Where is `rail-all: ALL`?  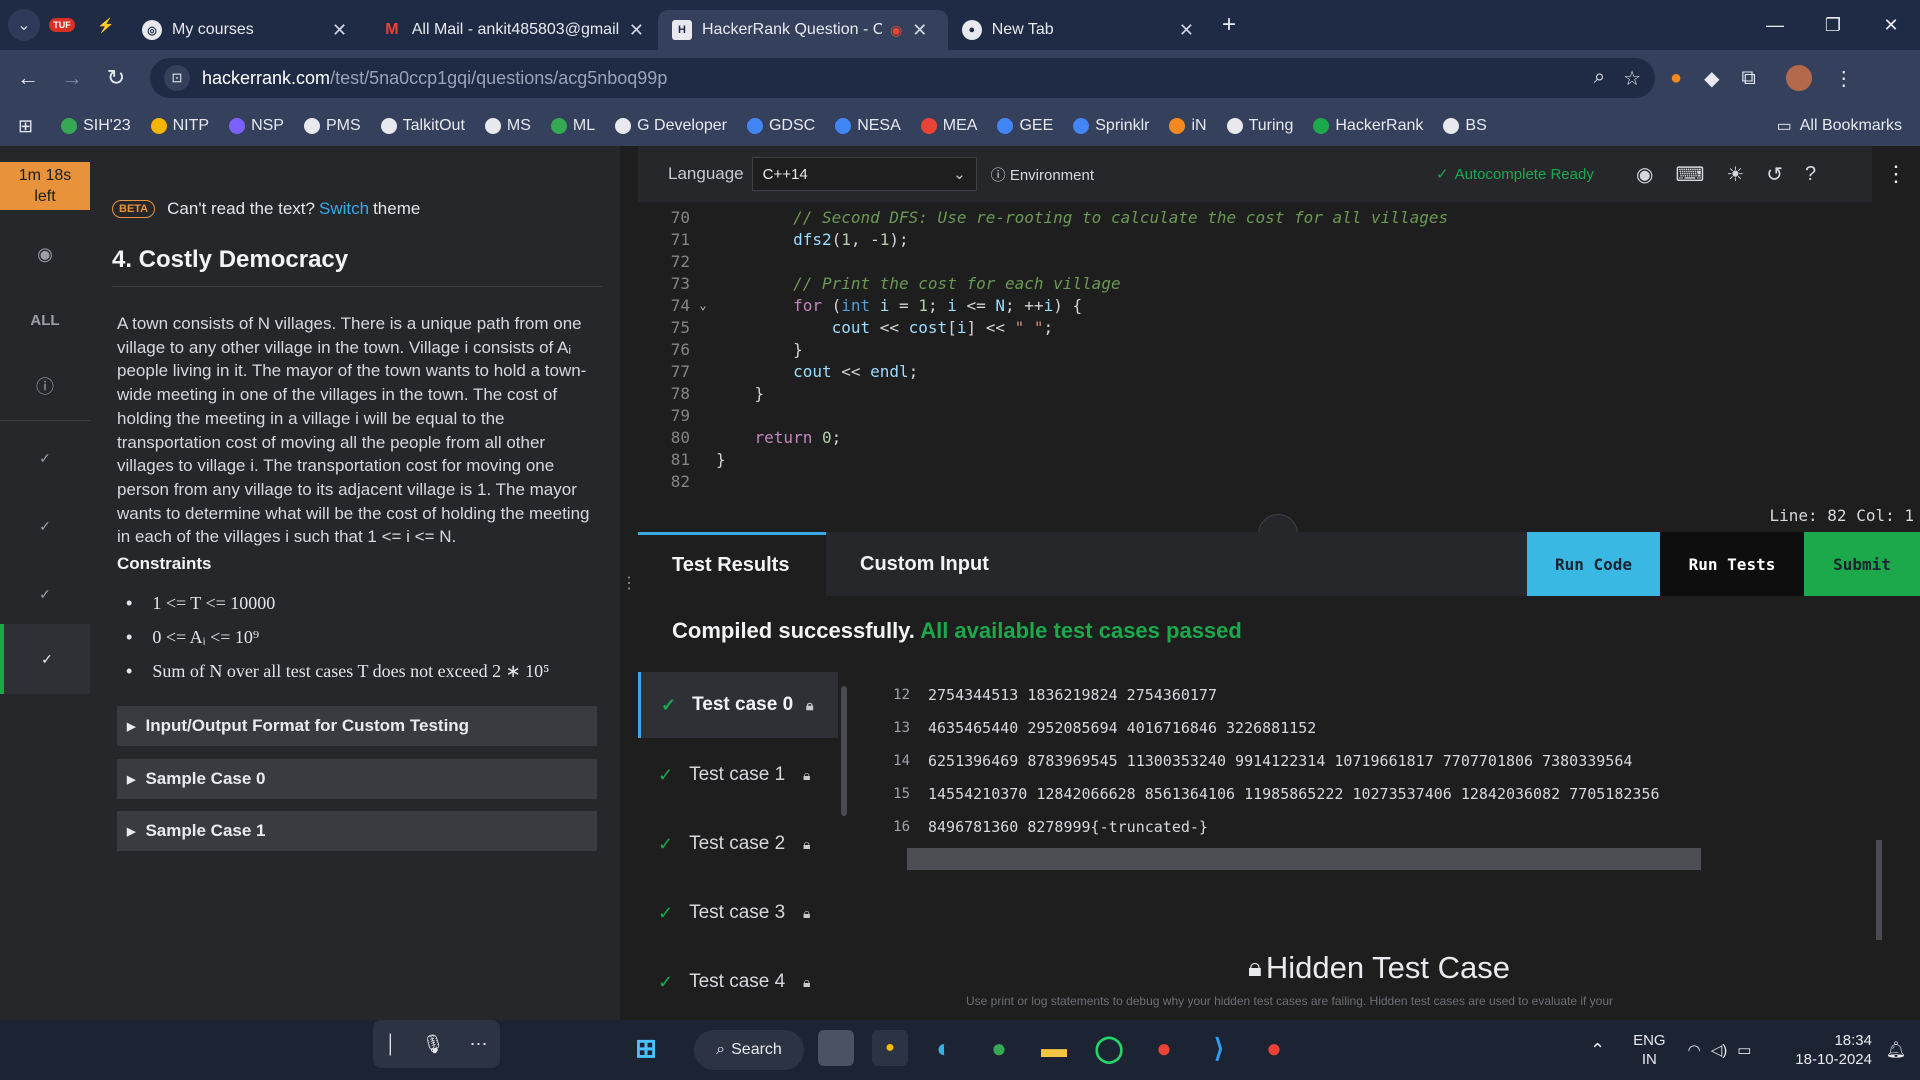
rail-all: ALL is located at coordinates (45, 320).